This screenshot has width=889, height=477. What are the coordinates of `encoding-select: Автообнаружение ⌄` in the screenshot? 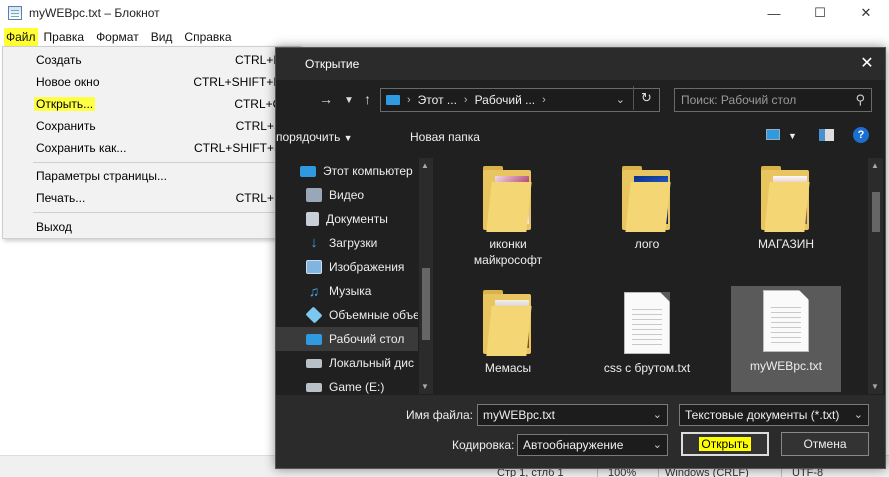 It's located at (592, 445).